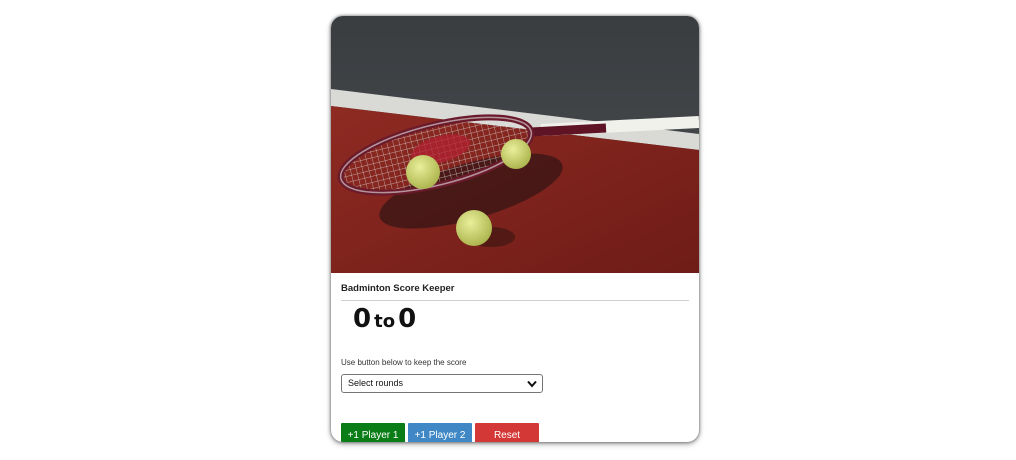 This screenshot has width=1016, height=460. Describe the element at coordinates (507, 432) in the screenshot. I see `reset-button: Reset` at that location.